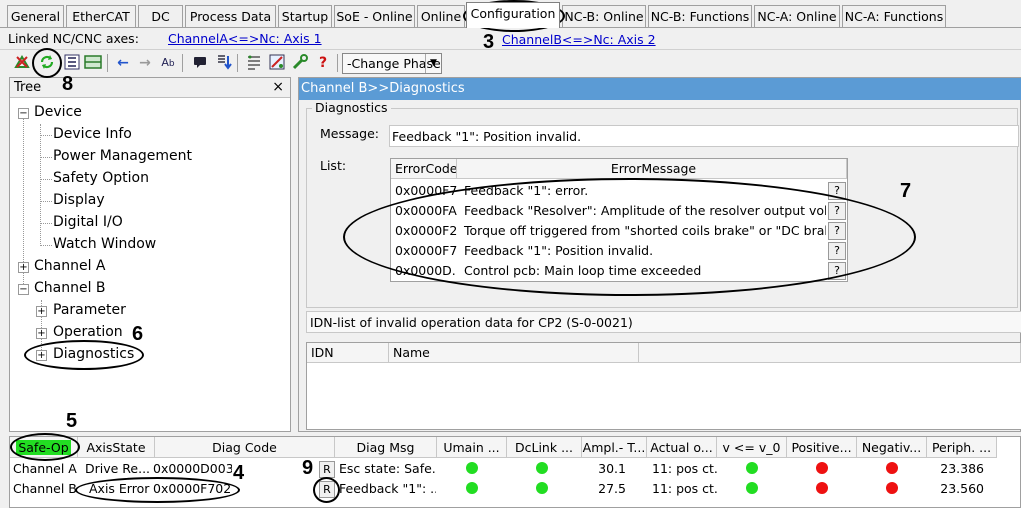 This screenshot has width=1021, height=508. What do you see at coordinates (510, 62) in the screenshot?
I see `toolbar: ← → Ab ? -Change Phase- ▼` at bounding box center [510, 62].